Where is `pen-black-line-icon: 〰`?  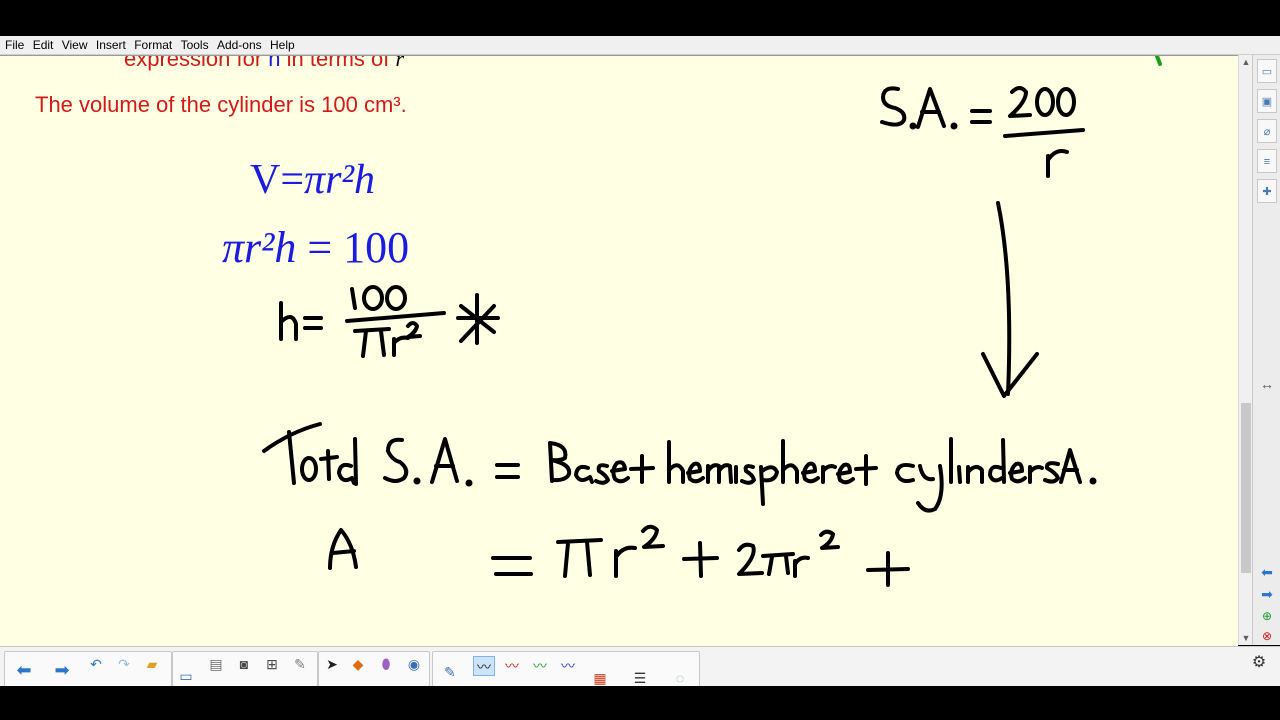
pen-black-line-icon: 〰 is located at coordinates (484, 666).